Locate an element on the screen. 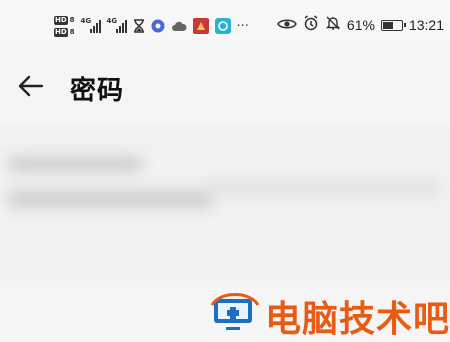  status-bar: HD 8 HD 8 4G 4G ··· 61% 13:21 is located at coordinates (225, 23).